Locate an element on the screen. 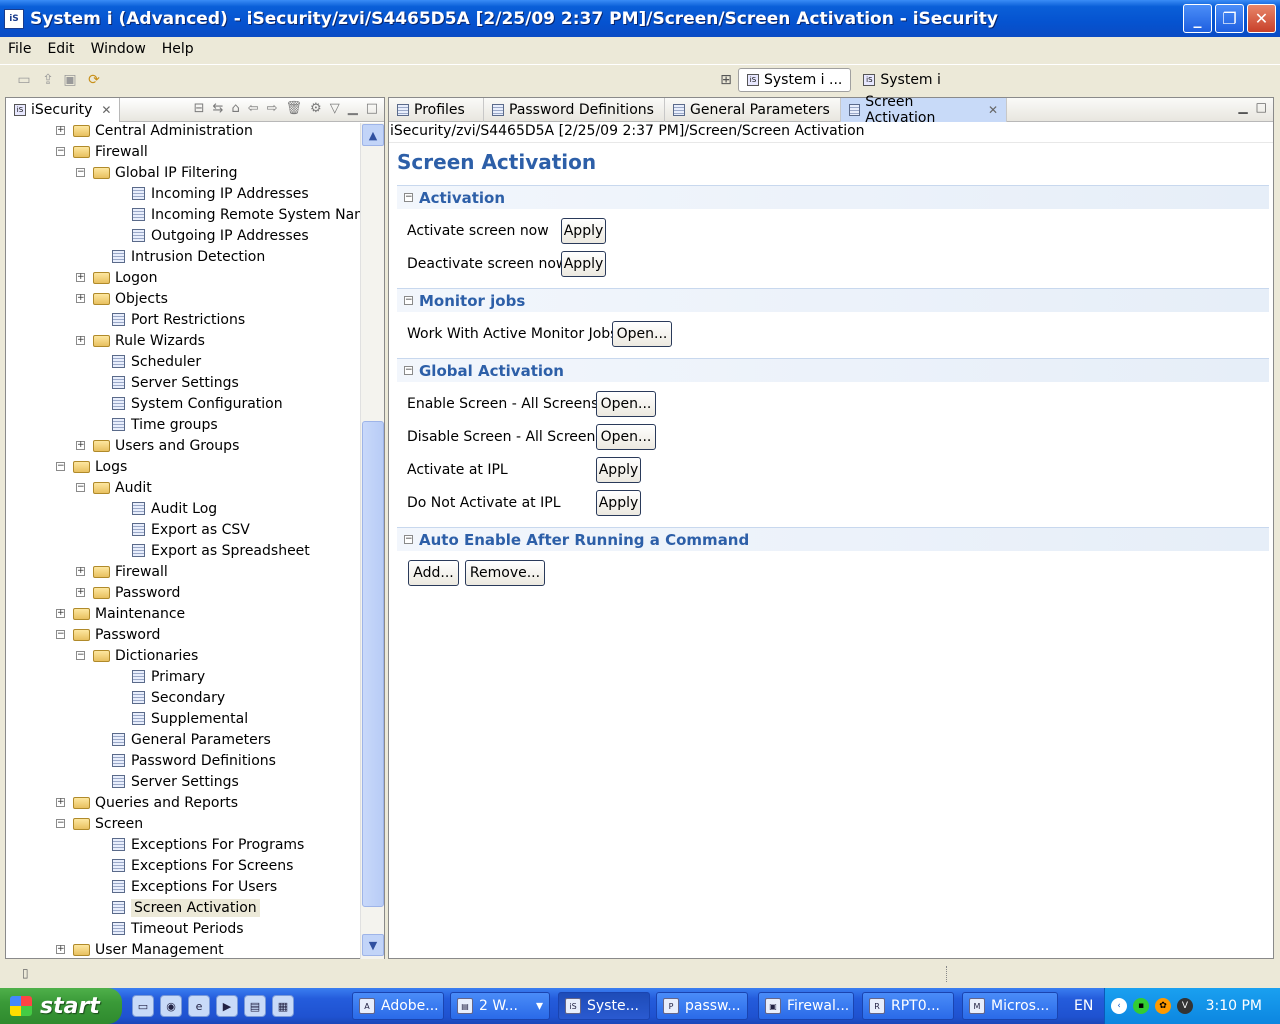 The width and height of the screenshot is (1280, 1024). forward-icon: ⇨ is located at coordinates (272, 108).